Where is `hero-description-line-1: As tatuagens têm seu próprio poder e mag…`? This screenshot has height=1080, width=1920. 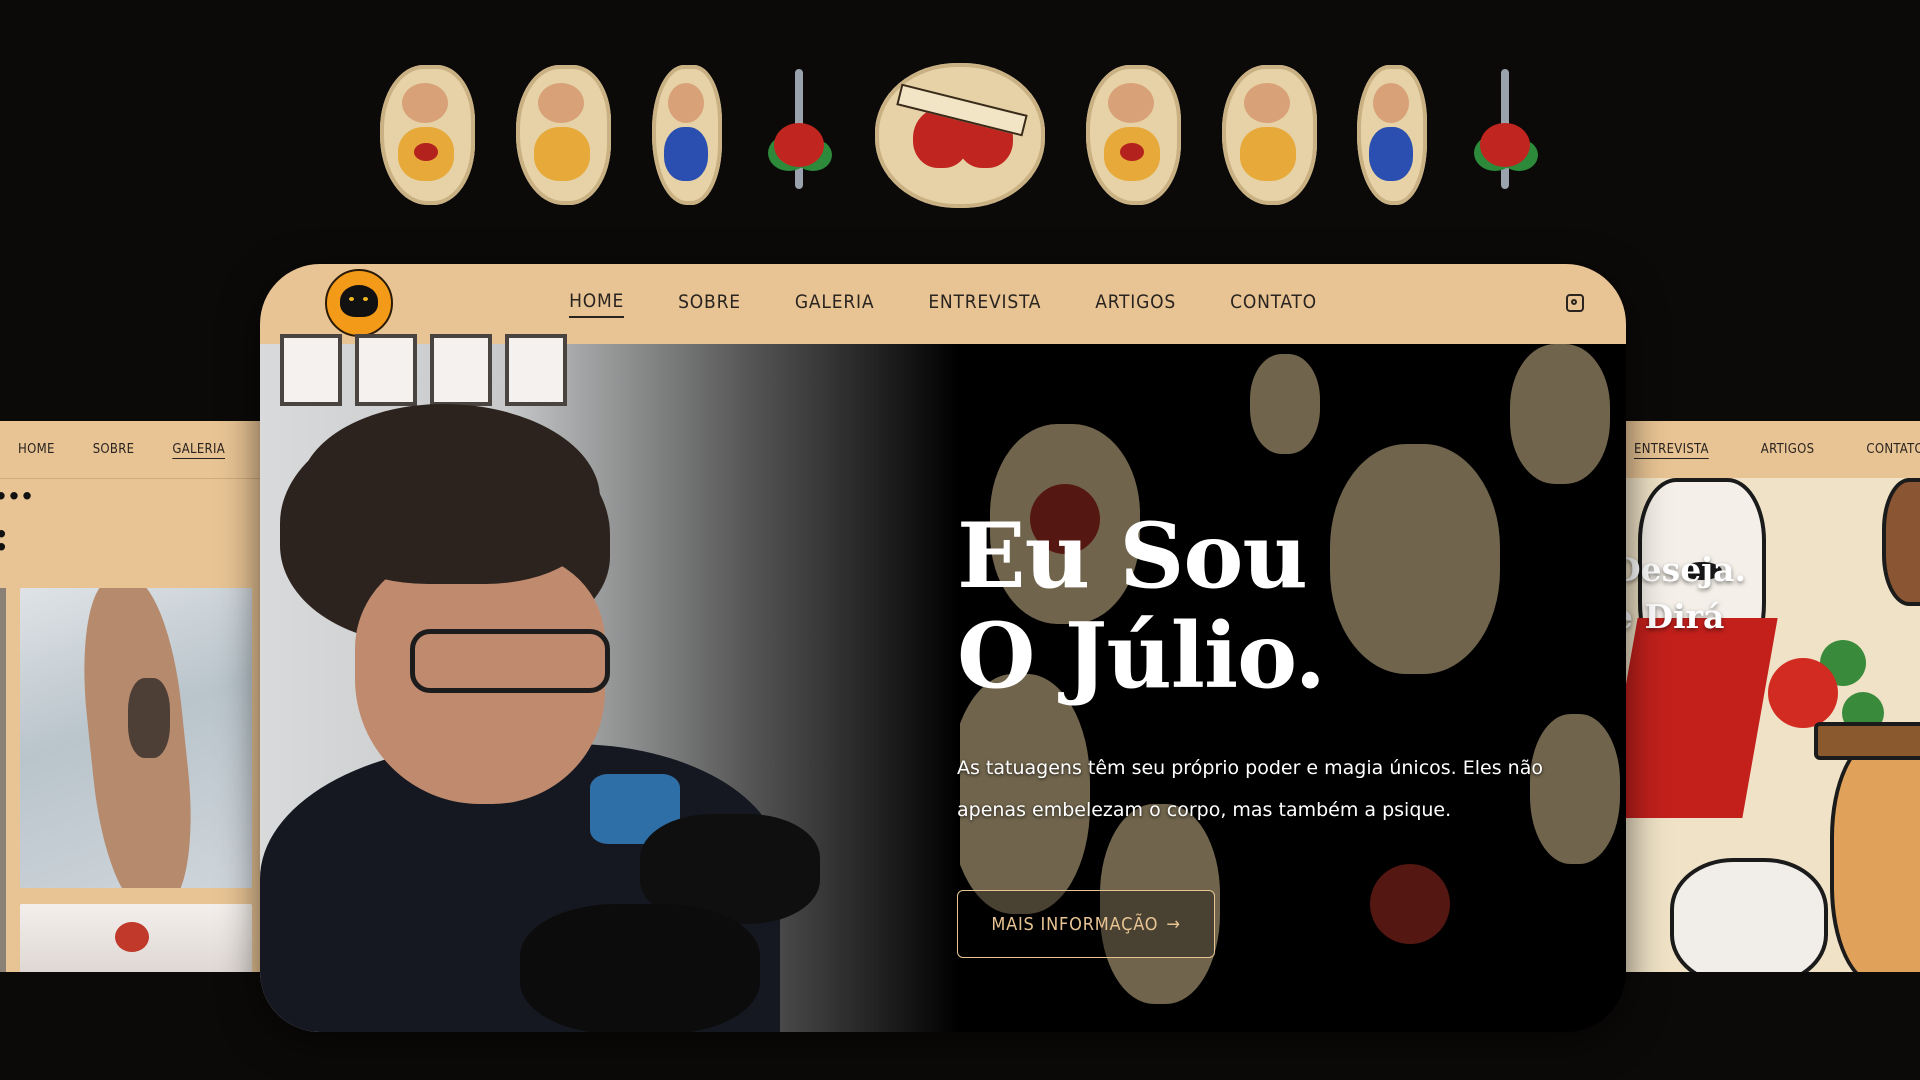 hero-description-line-1: As tatuagens têm seu próprio poder e mag… is located at coordinates (1250, 768).